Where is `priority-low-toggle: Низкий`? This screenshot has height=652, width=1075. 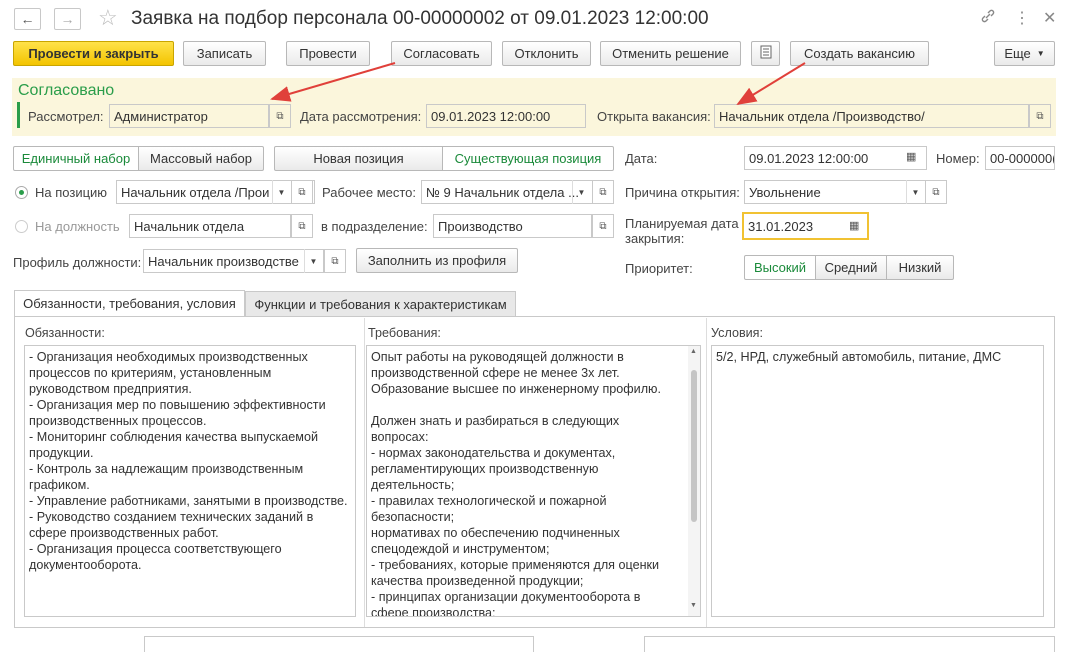
priority-low-toggle: Низкий is located at coordinates (920, 267).